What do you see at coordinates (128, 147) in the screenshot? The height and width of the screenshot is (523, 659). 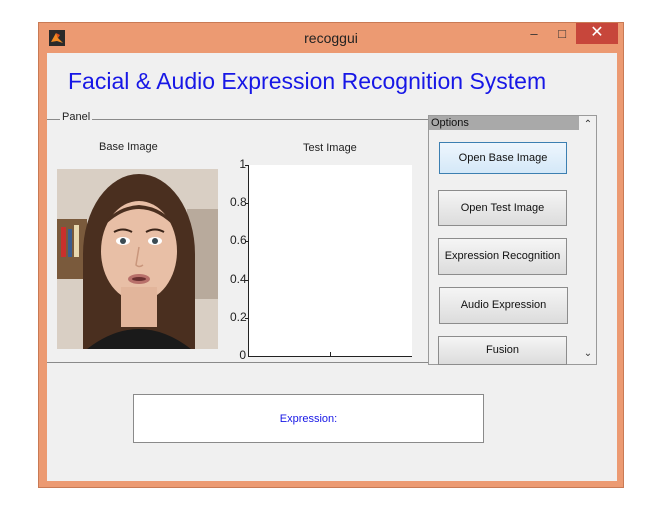 I see `base-image-label: Base Image` at bounding box center [128, 147].